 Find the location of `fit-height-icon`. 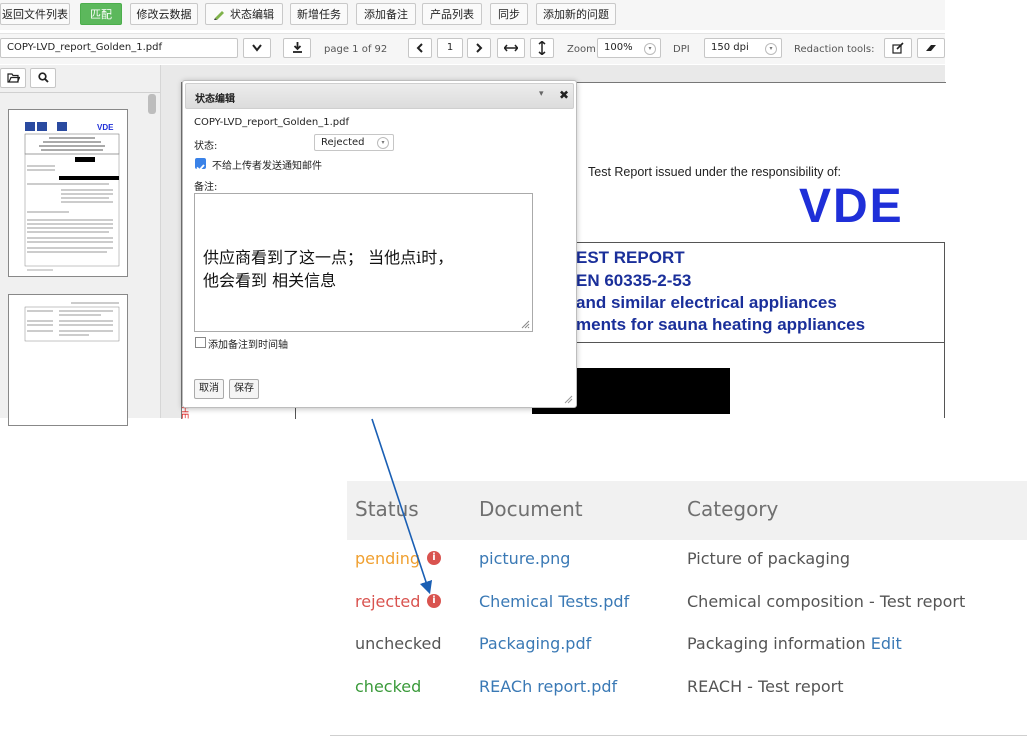

fit-height-icon is located at coordinates (542, 48).